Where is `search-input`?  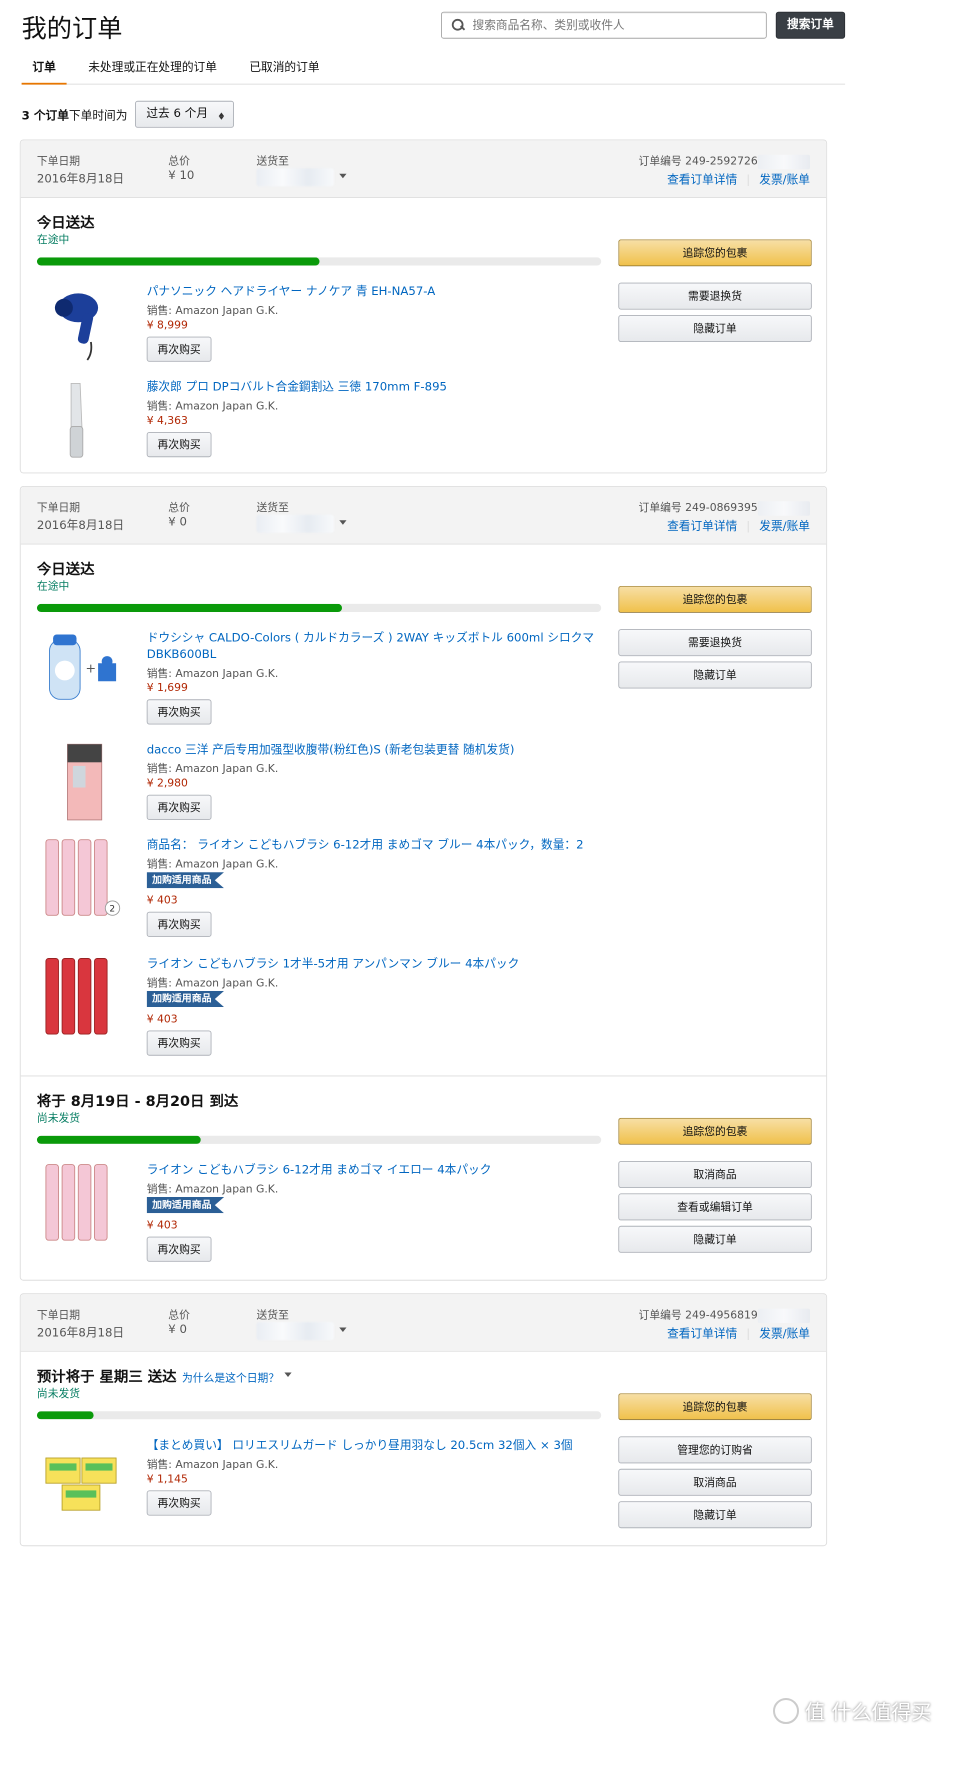
search-input is located at coordinates (612, 25).